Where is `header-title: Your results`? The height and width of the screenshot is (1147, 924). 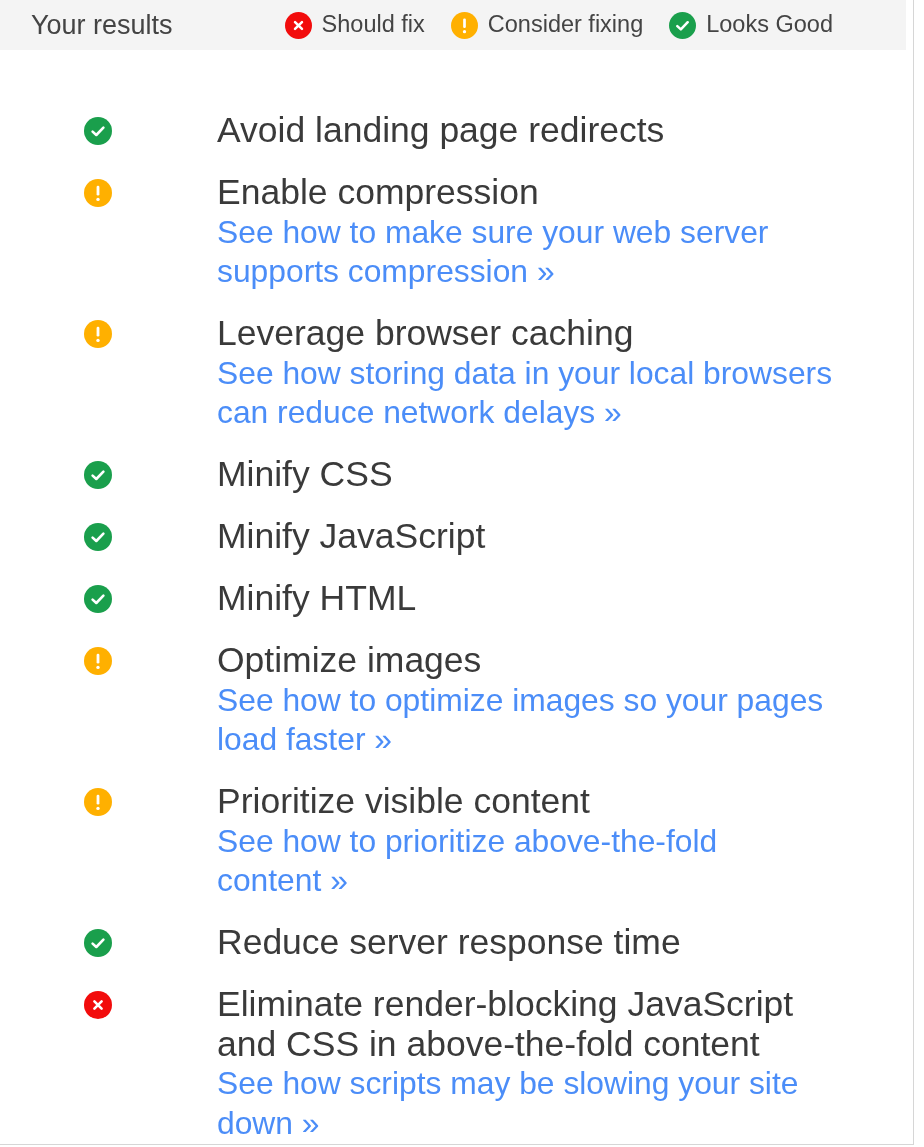
header-title: Your results is located at coordinates (102, 25).